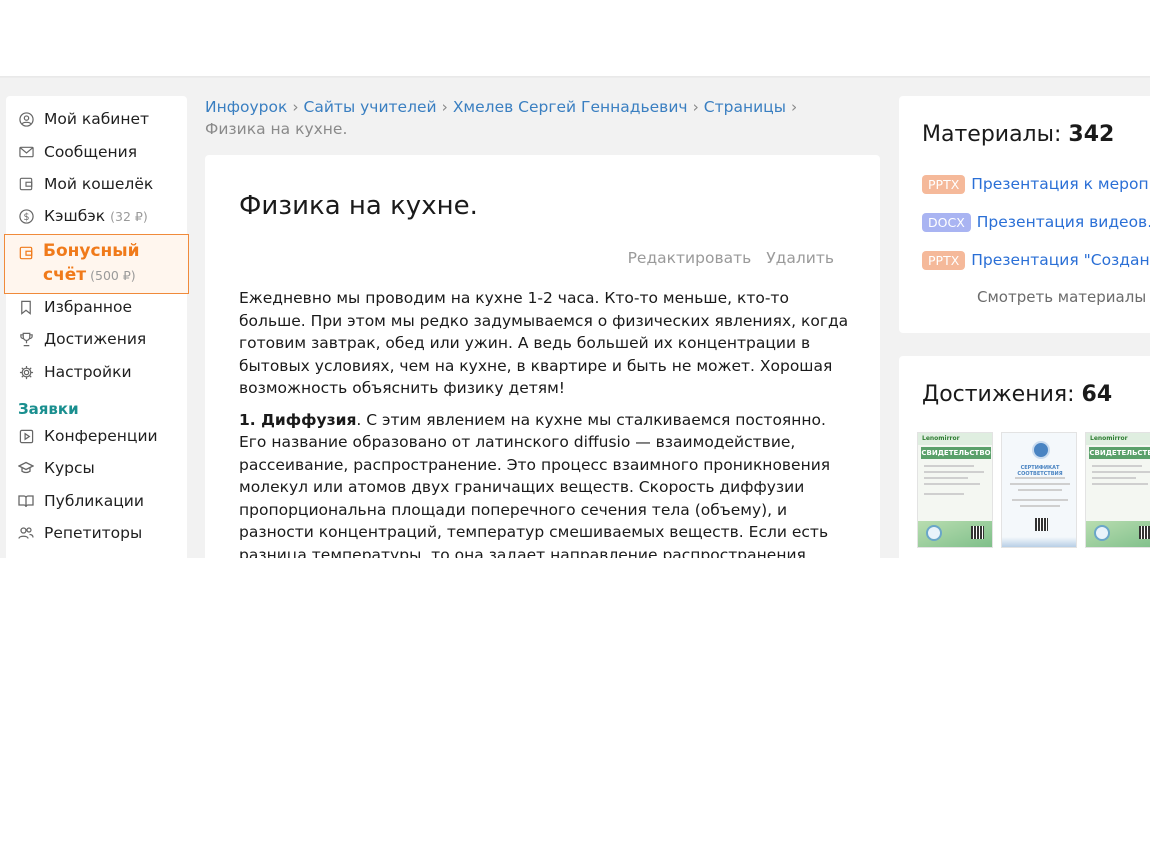 Image resolution: width=1150 pixels, height=864 pixels. Describe the element at coordinates (276, 129) in the screenshot. I see `breadcrumb-current: Физика на кухне.` at that location.